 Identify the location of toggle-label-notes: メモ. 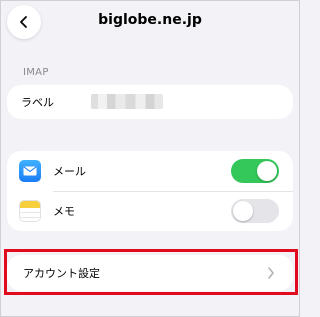
(64, 211).